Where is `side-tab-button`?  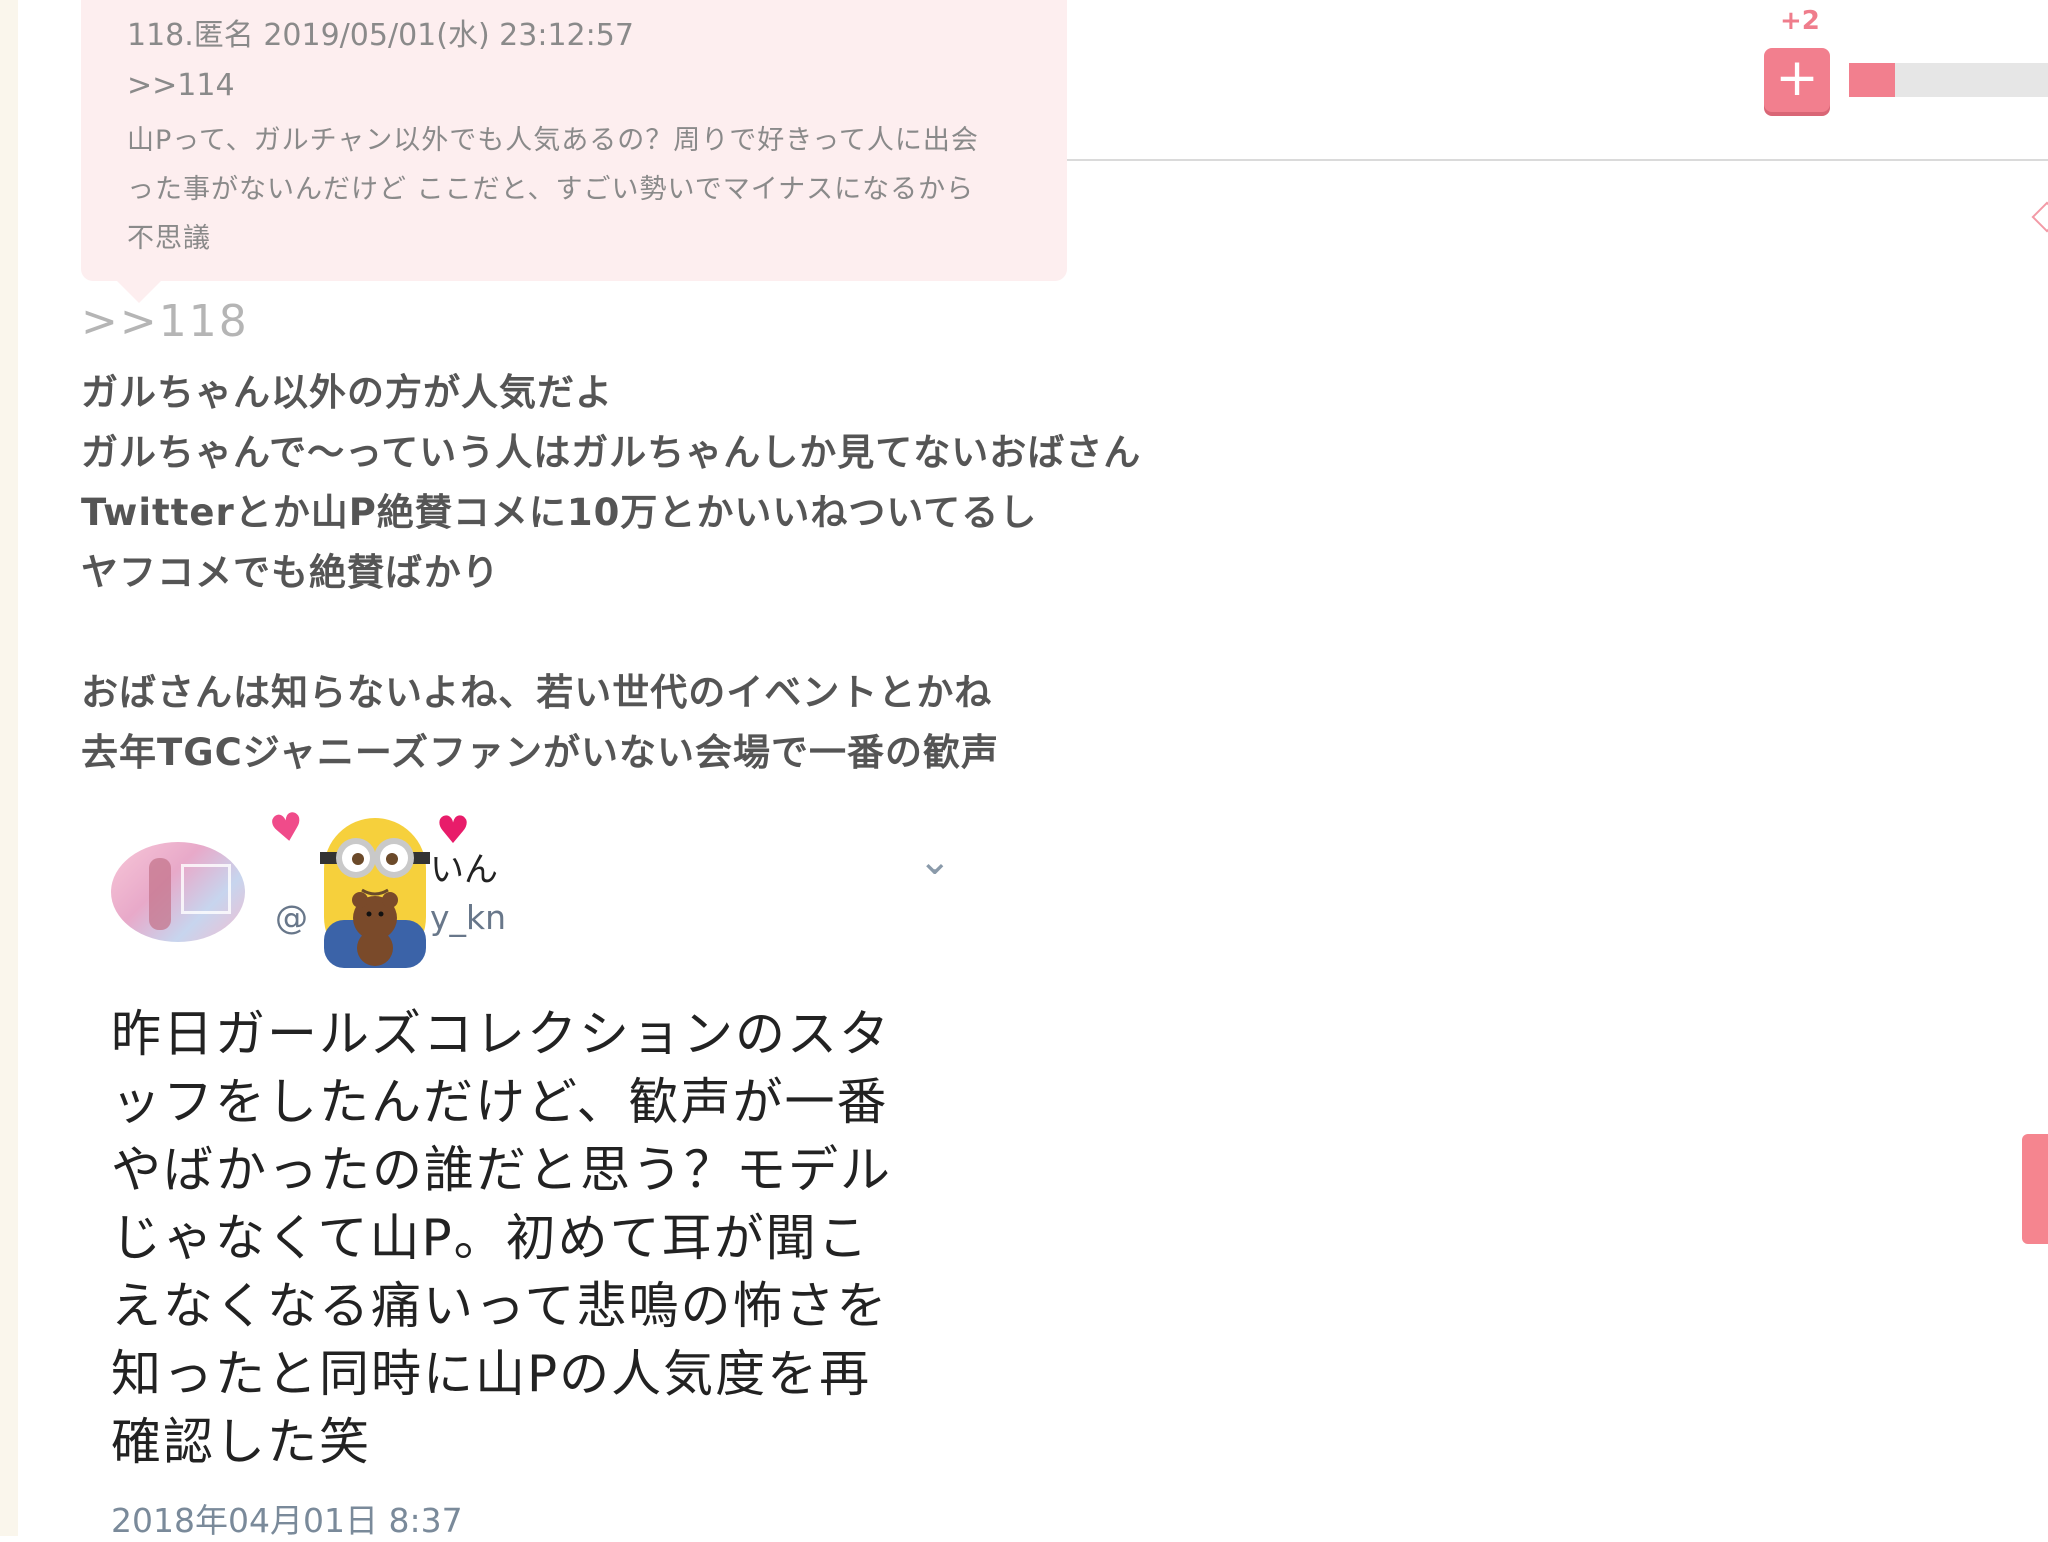 side-tab-button is located at coordinates (2035, 1189).